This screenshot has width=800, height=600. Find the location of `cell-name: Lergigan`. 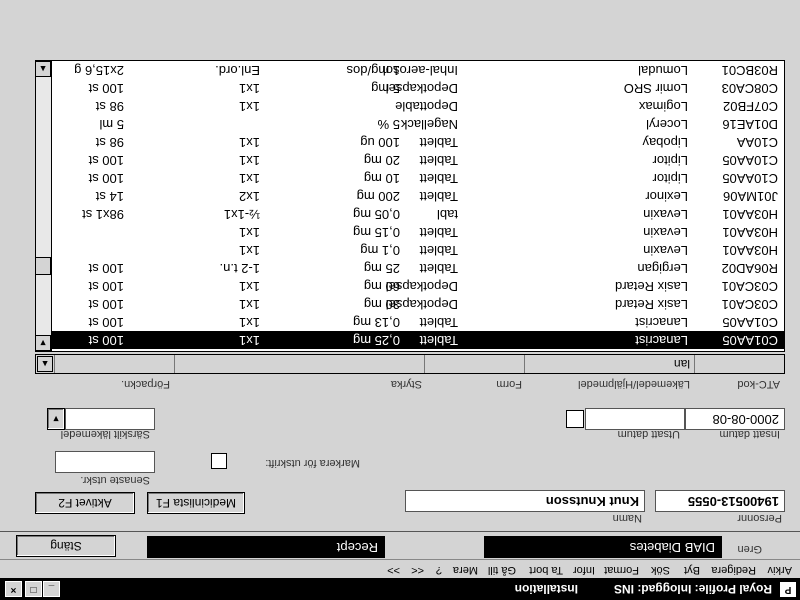

cell-name: Lergigan is located at coordinates (662, 268).